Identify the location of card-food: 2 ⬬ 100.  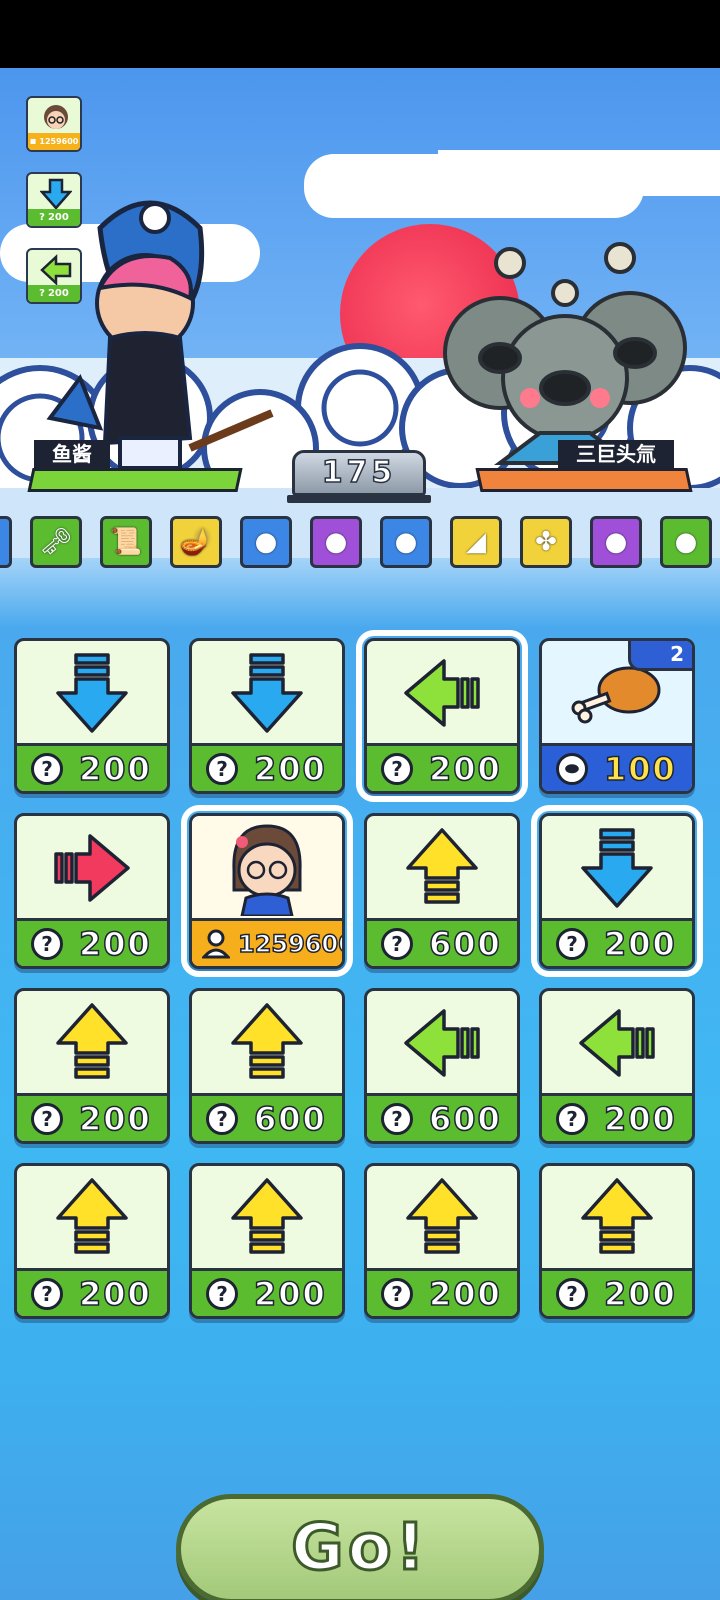
(617, 716).